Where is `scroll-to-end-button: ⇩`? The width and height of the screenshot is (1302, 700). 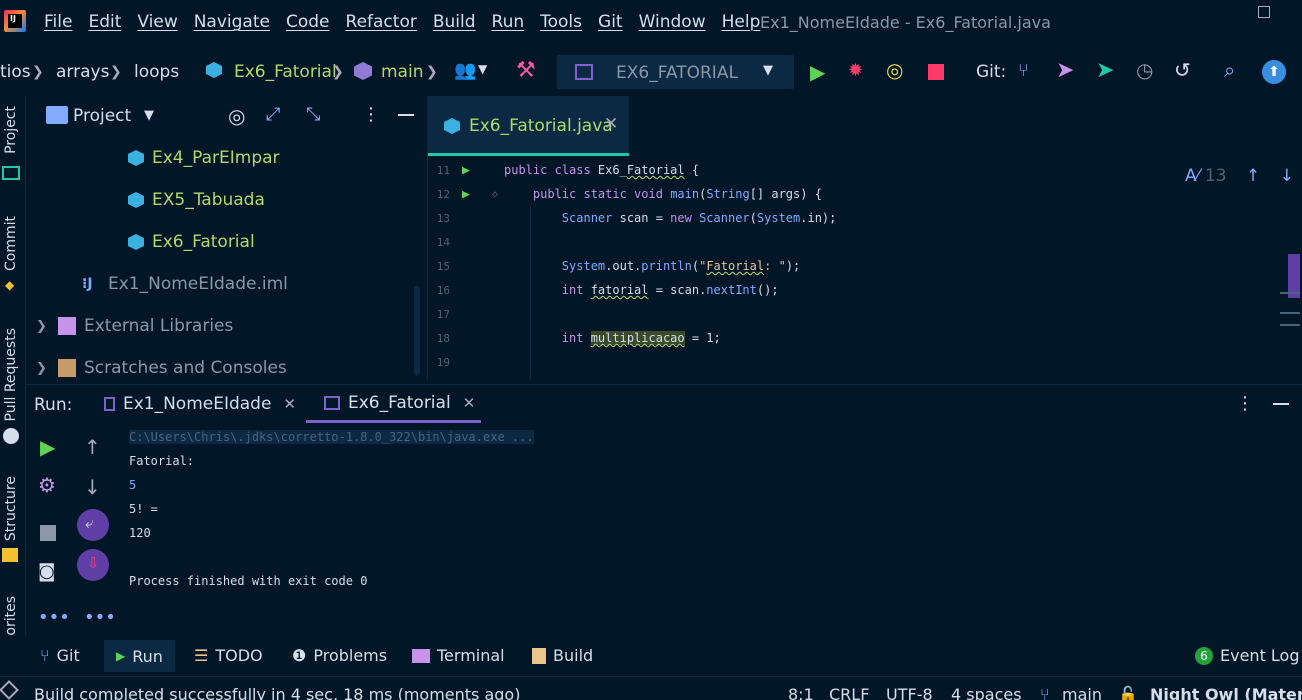
scroll-to-end-button: ⇩ is located at coordinates (93, 565).